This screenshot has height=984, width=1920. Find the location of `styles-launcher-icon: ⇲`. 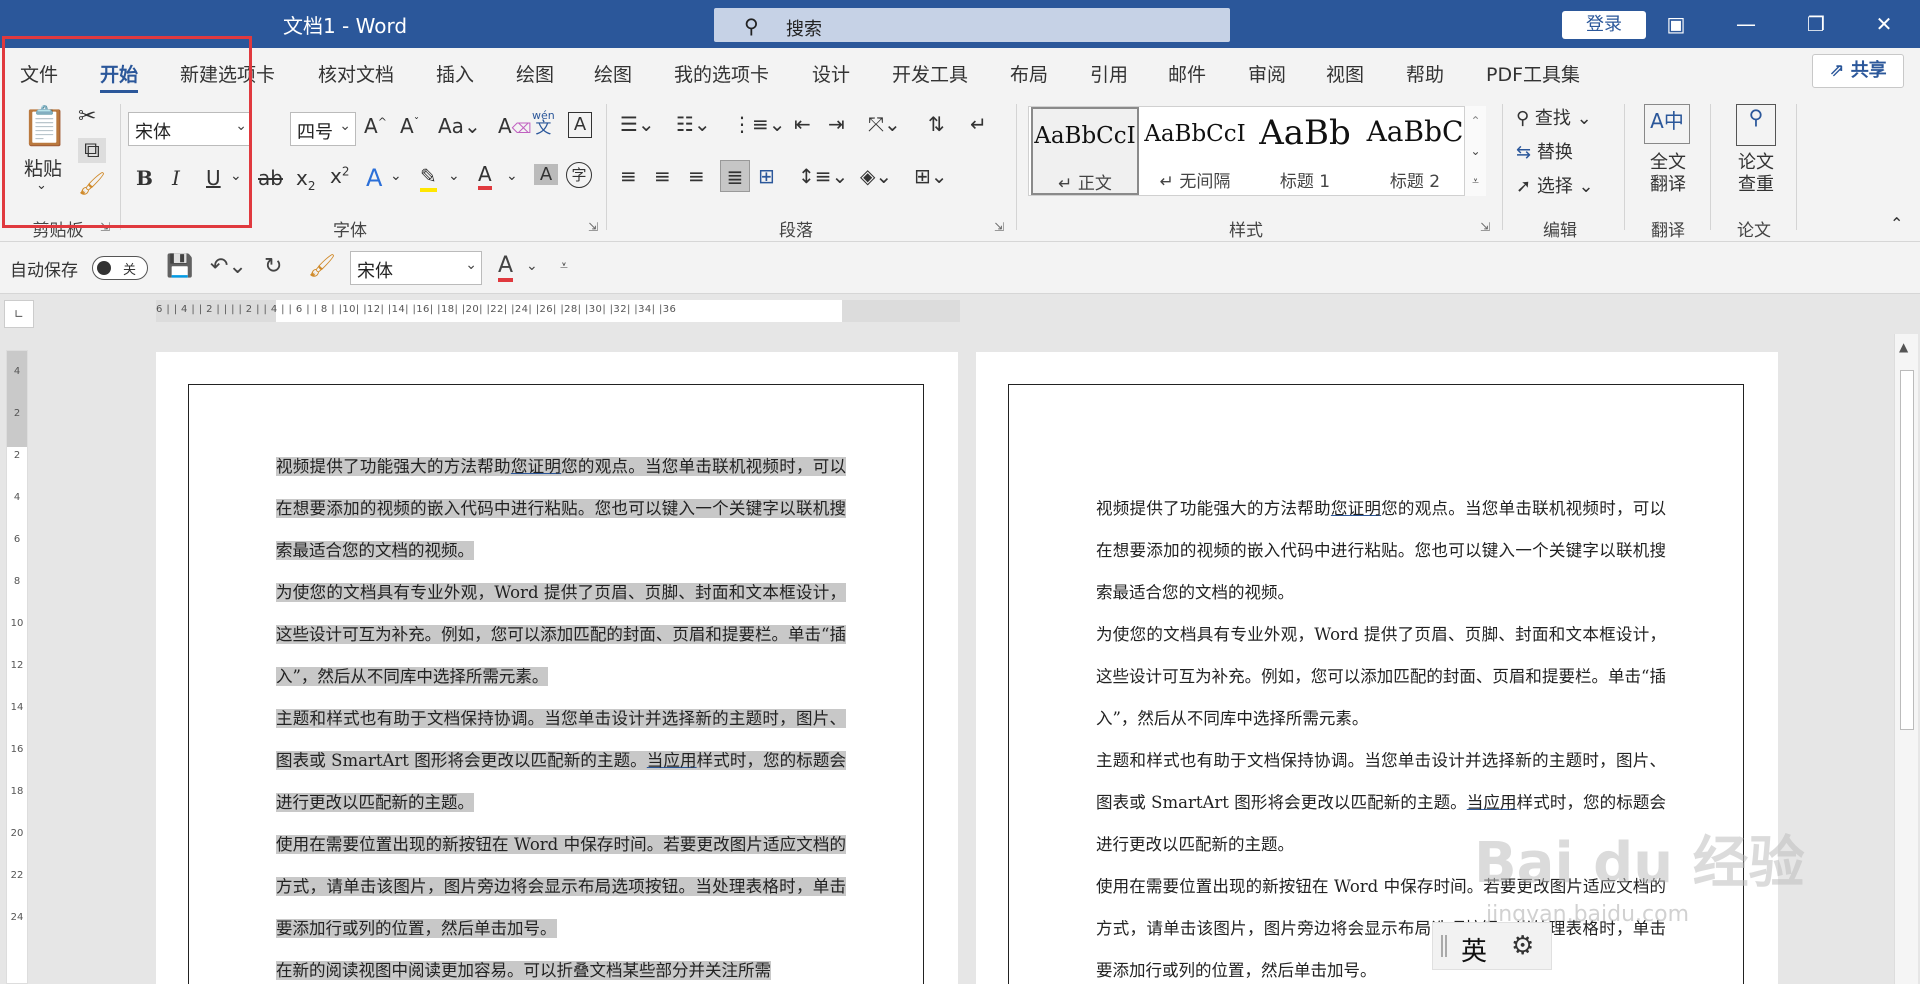

styles-launcher-icon: ⇲ is located at coordinates (1485, 227).